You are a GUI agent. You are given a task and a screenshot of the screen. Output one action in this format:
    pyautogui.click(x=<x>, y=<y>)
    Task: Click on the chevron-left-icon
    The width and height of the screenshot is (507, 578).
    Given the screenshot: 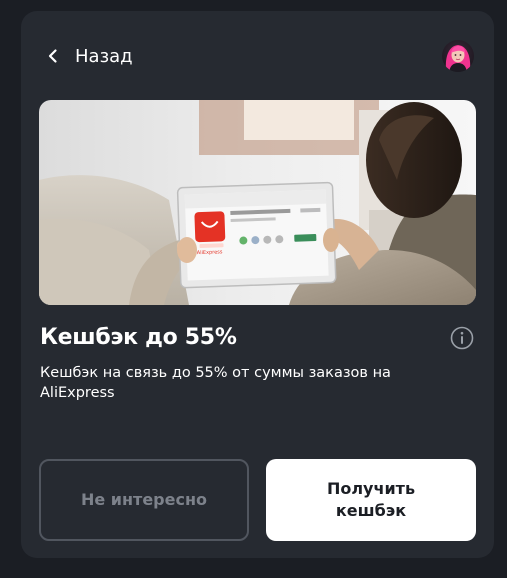 What is the action you would take?
    pyautogui.click(x=52, y=56)
    